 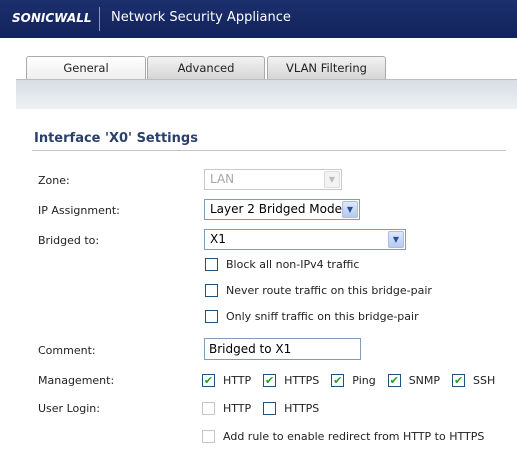 What do you see at coordinates (86, 68) in the screenshot?
I see `tab-general: General` at bounding box center [86, 68].